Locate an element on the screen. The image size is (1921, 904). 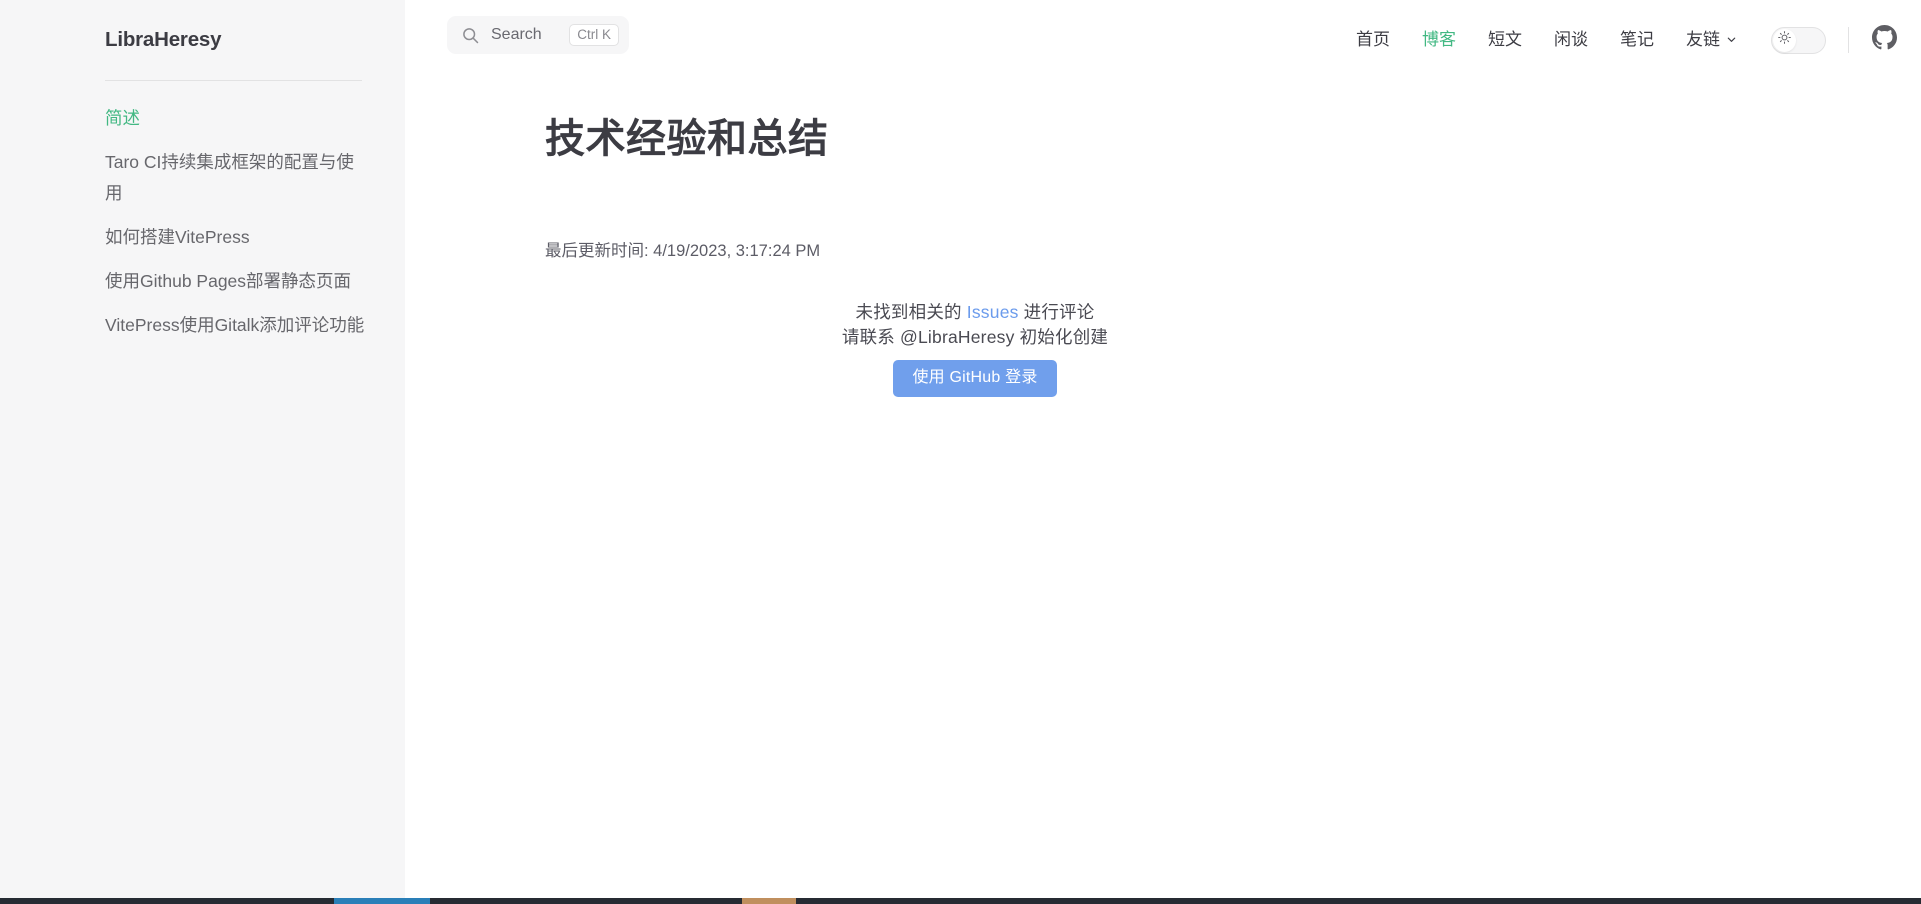
search-button: Search Ctrl K is located at coordinates (538, 35).